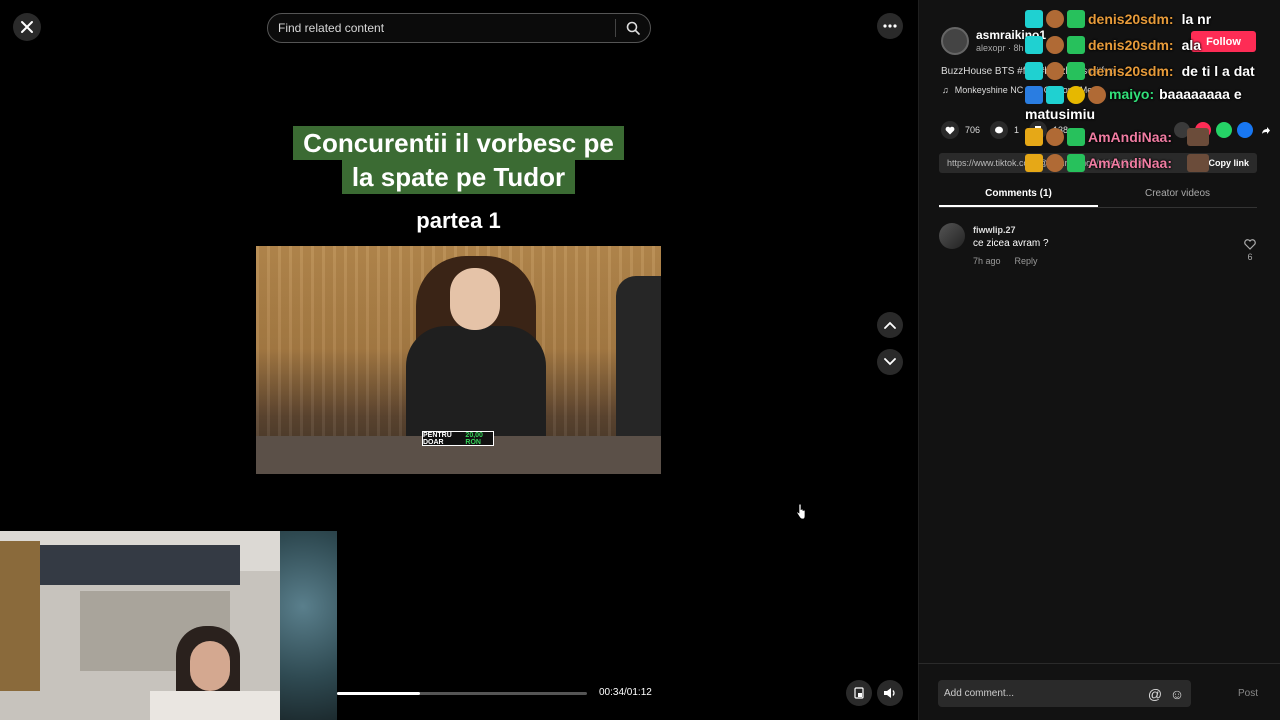 This screenshot has width=1280, height=720. What do you see at coordinates (474, 438) in the screenshot?
I see `price-badge-price: 20,00 RON` at bounding box center [474, 438].